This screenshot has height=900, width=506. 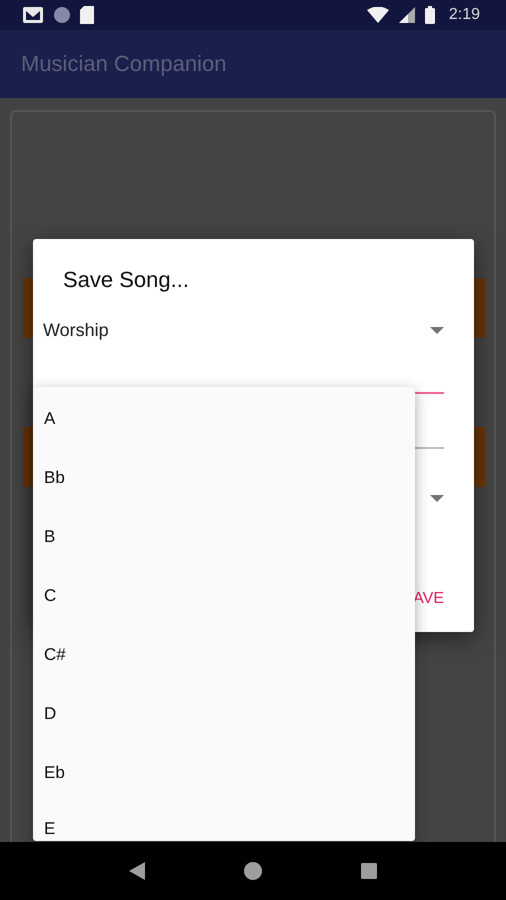 What do you see at coordinates (224, 536) in the screenshot?
I see `menu-item: B` at bounding box center [224, 536].